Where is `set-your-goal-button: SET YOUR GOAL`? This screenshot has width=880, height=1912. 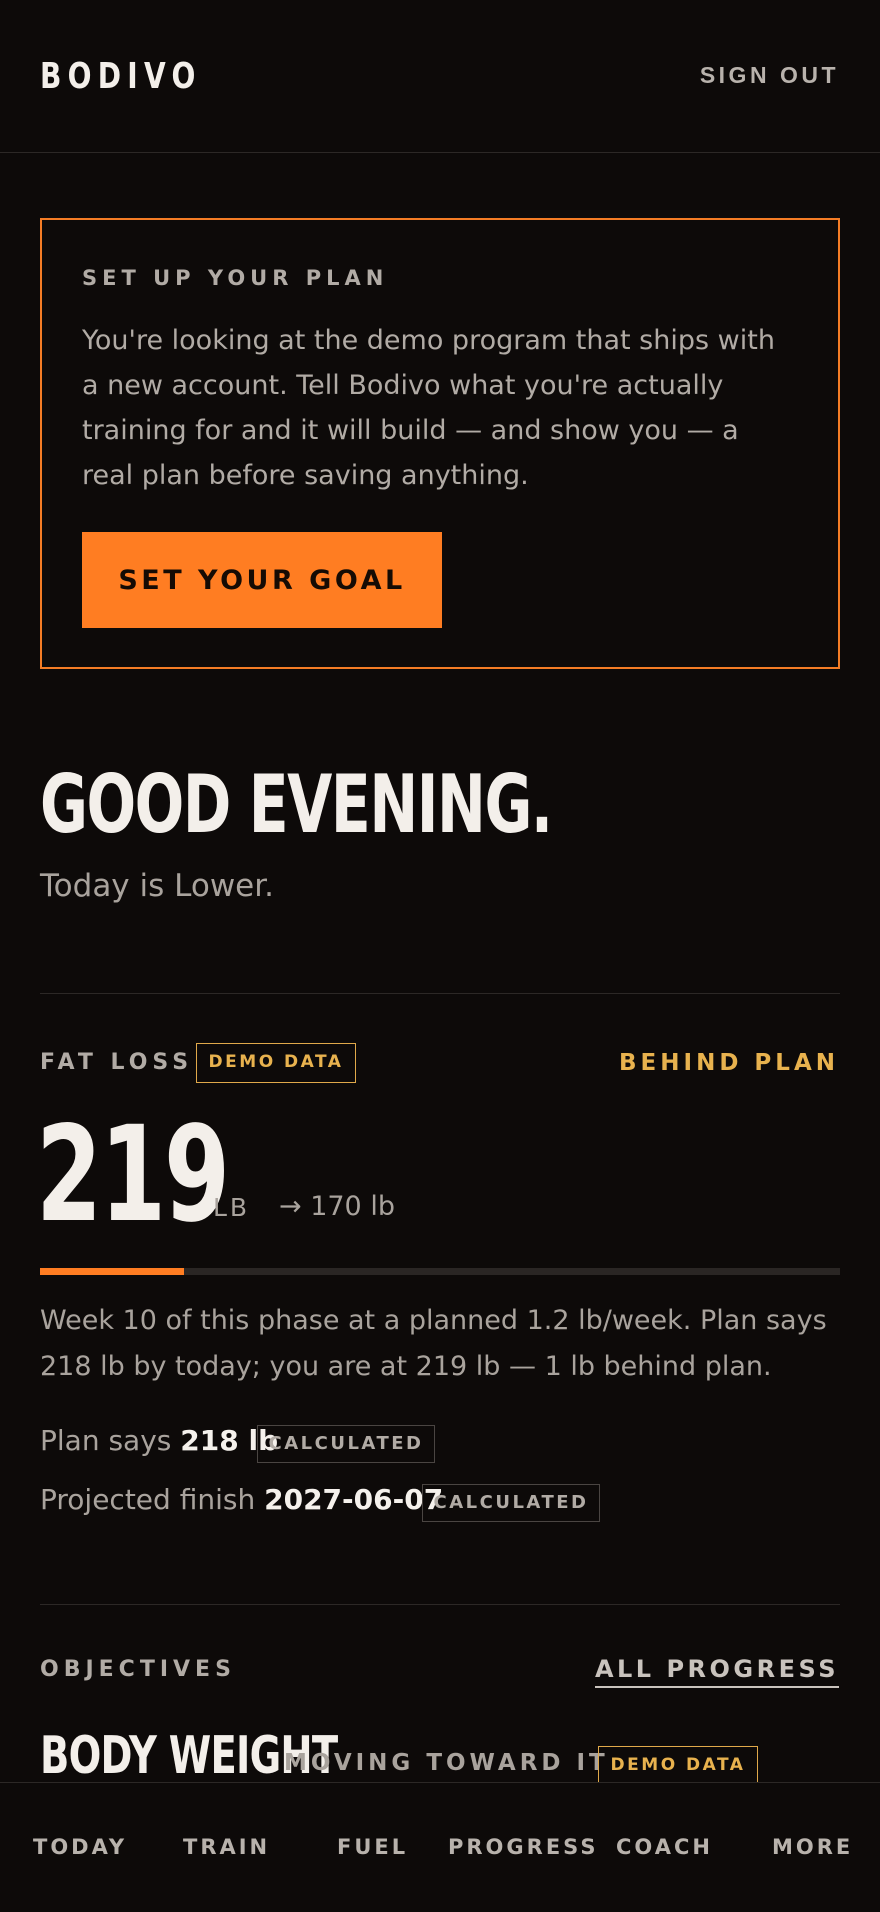
set-your-goal-button: SET YOUR GOAL is located at coordinates (262, 580).